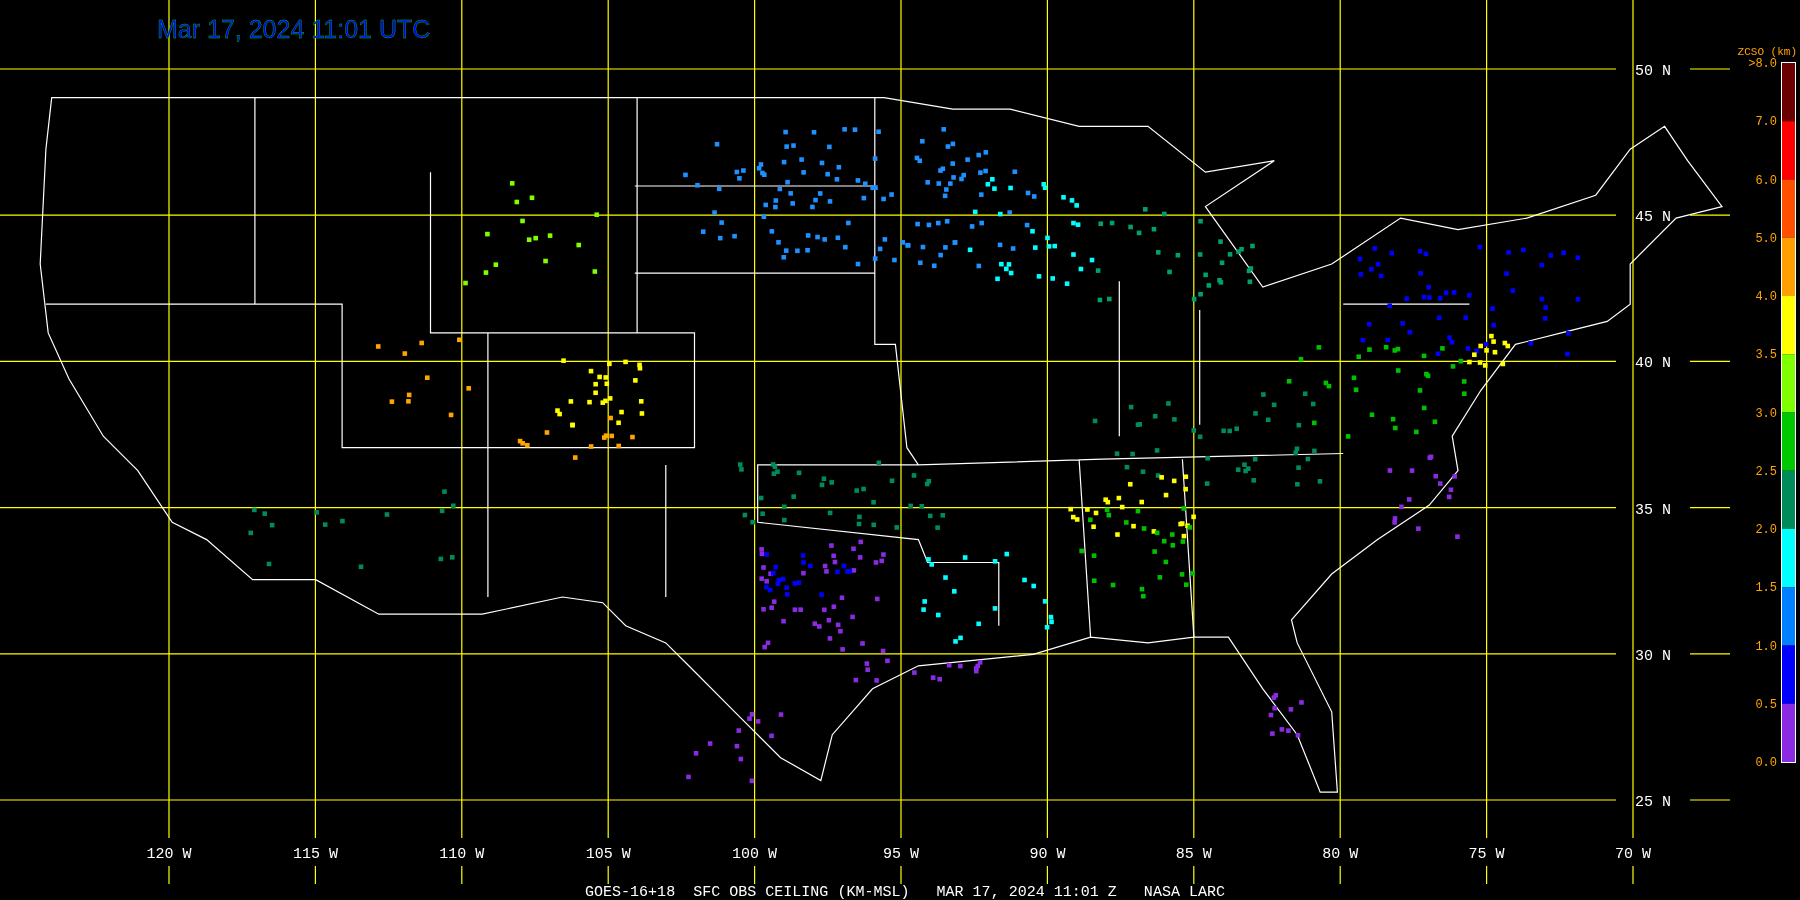 The width and height of the screenshot is (1800, 900). What do you see at coordinates (905, 892) in the screenshot?
I see `map-caption: GOES-16+18 SFC OBS CEILING (KM-MSL) MAR 17, 2024 11:01 Z NASA LARC` at bounding box center [905, 892].